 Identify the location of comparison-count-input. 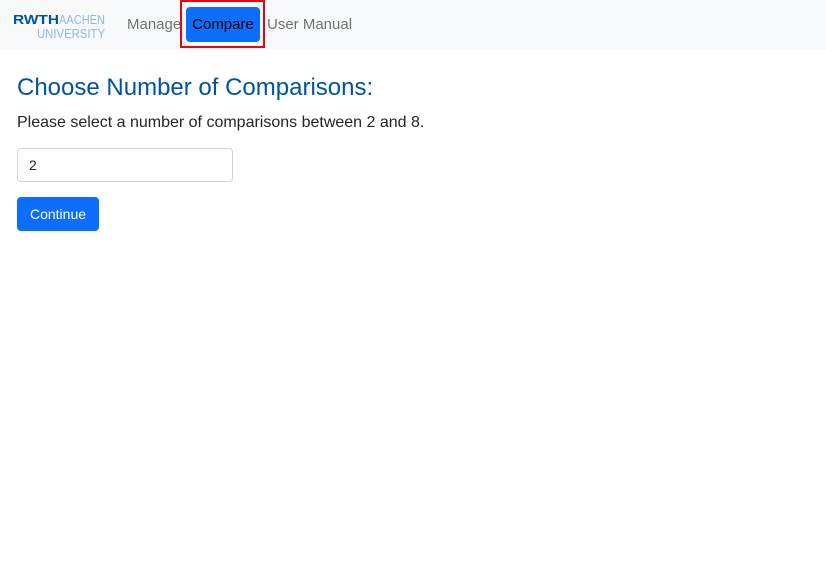
(125, 165).